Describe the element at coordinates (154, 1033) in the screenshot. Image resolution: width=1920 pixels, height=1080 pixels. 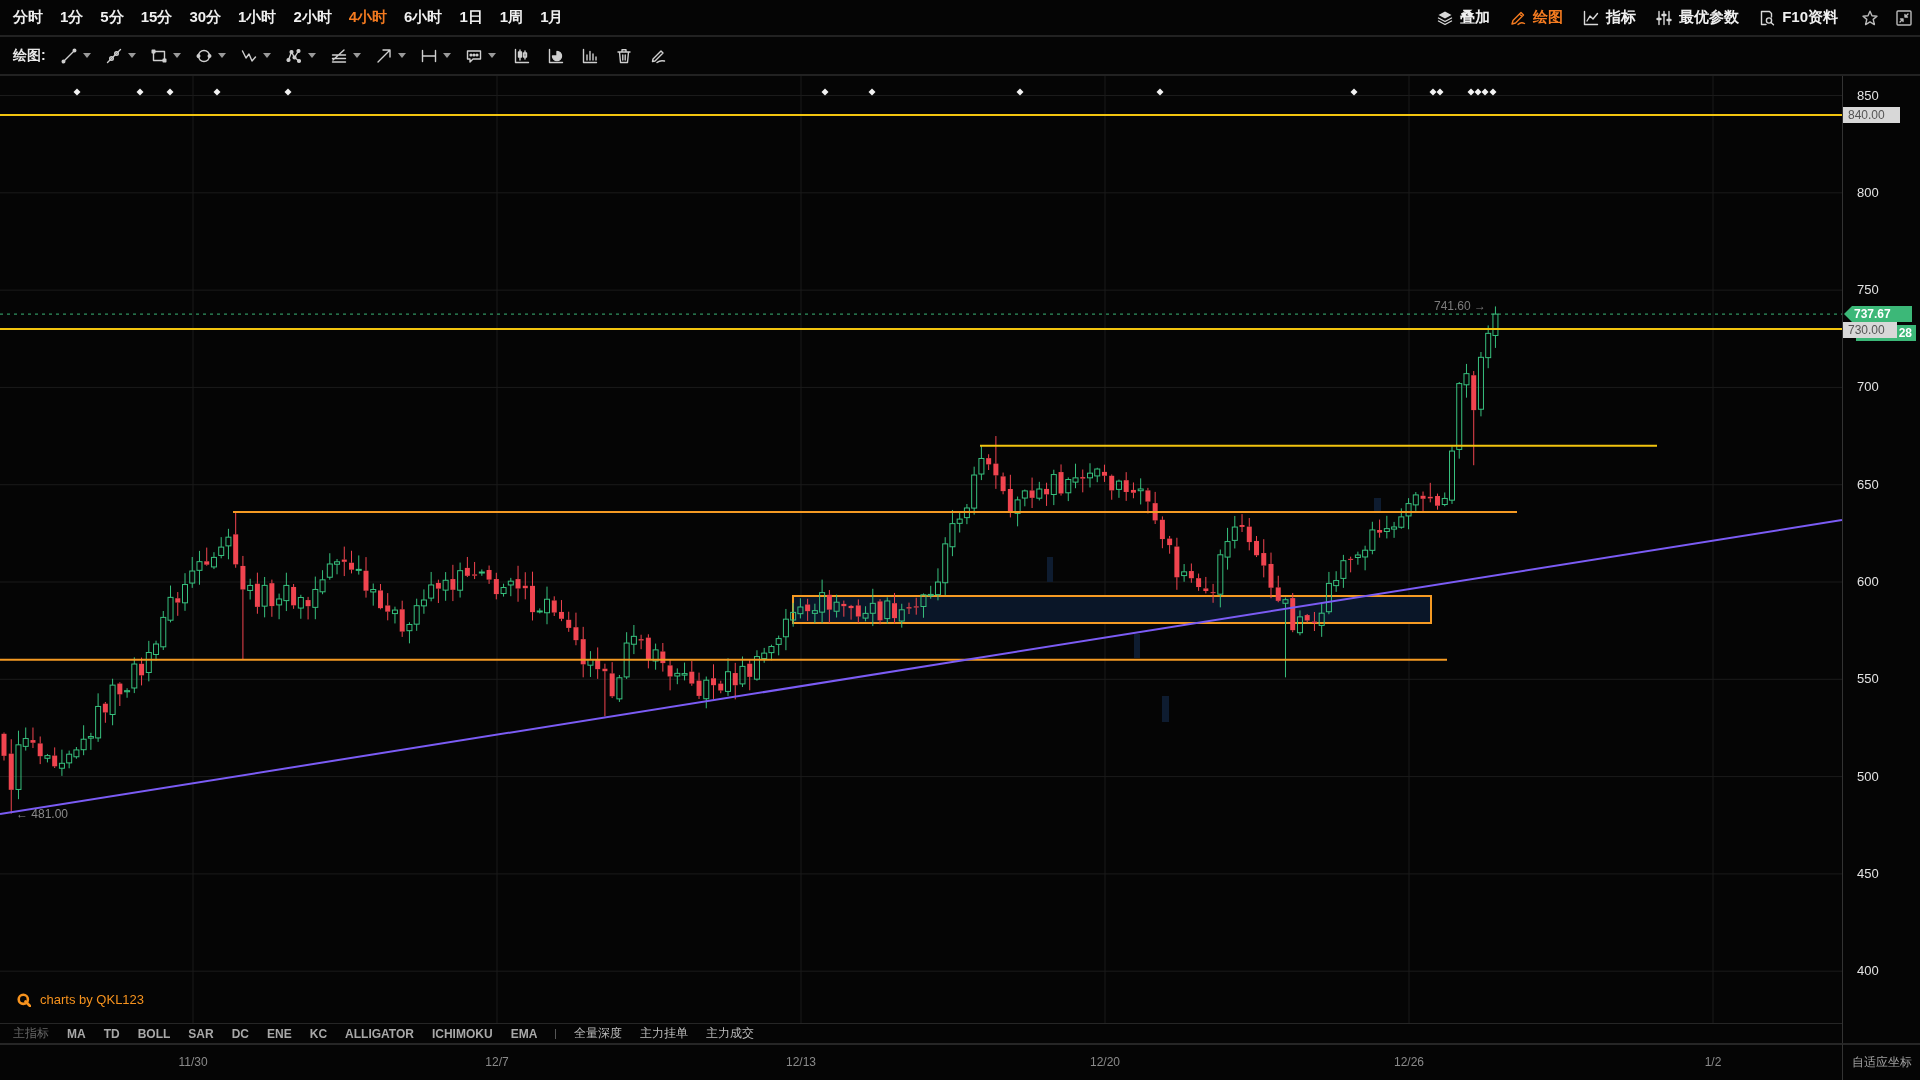
I see `indicator-link: BOLL` at that location.